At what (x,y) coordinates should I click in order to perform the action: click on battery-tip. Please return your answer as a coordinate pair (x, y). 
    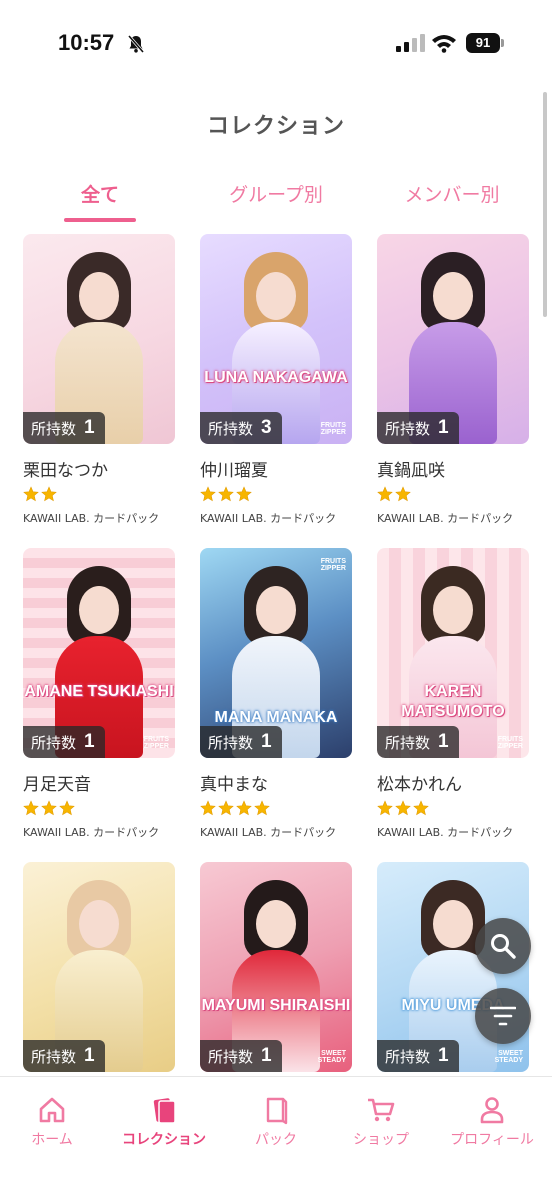
    Looking at the image, I should click on (502, 43).